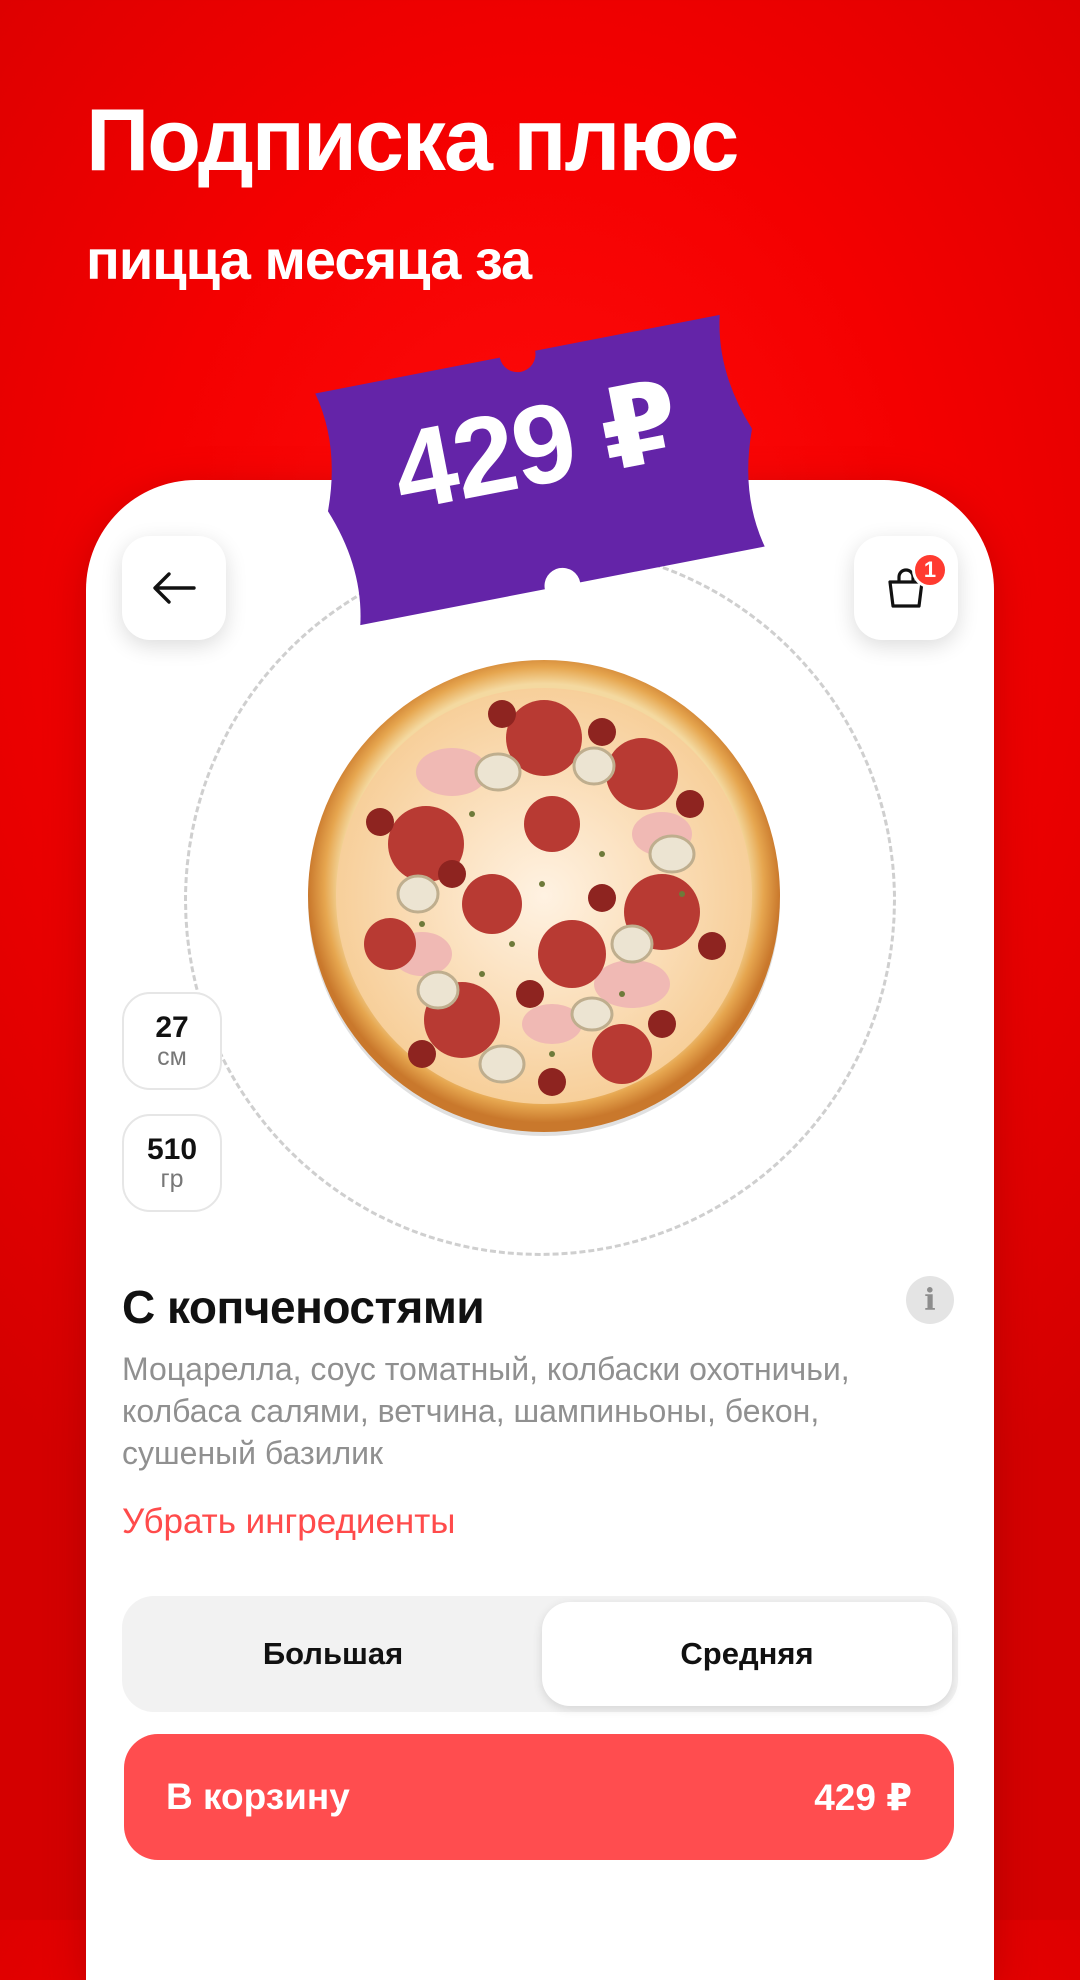  I want to click on size-indicator: 27 см, so click(172, 1041).